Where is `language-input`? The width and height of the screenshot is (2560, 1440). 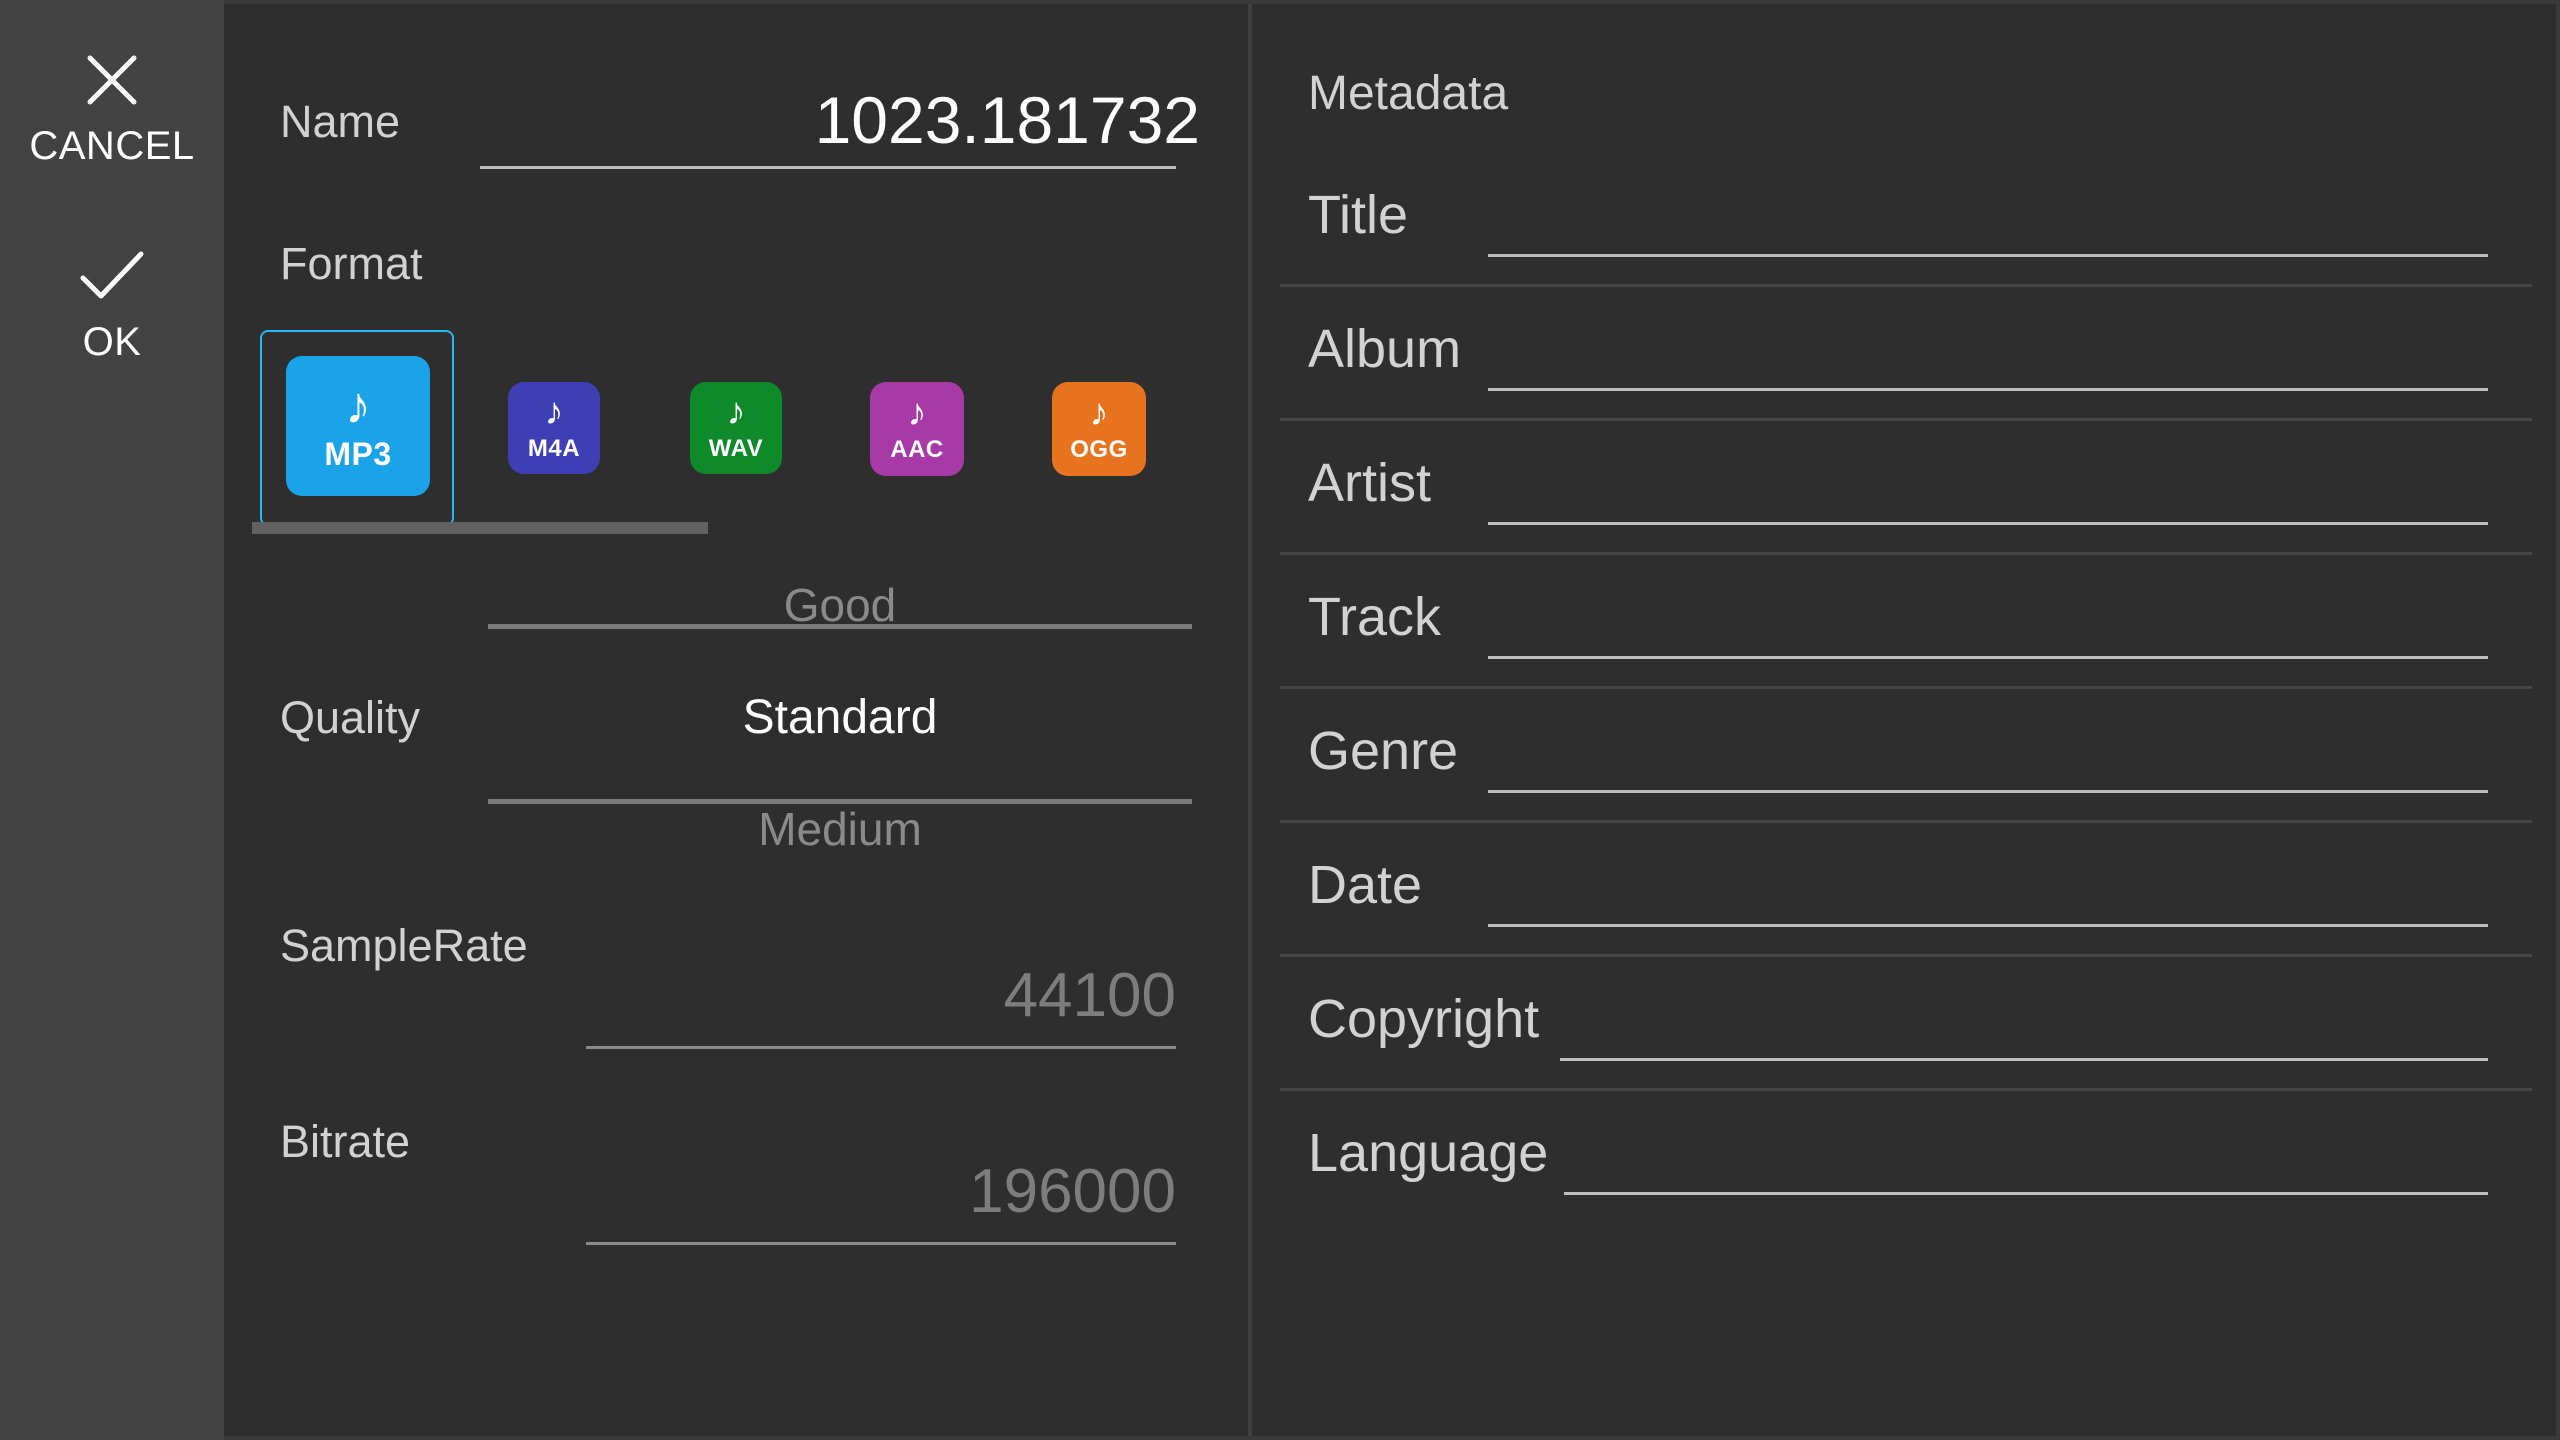
language-input is located at coordinates (2026, 1193).